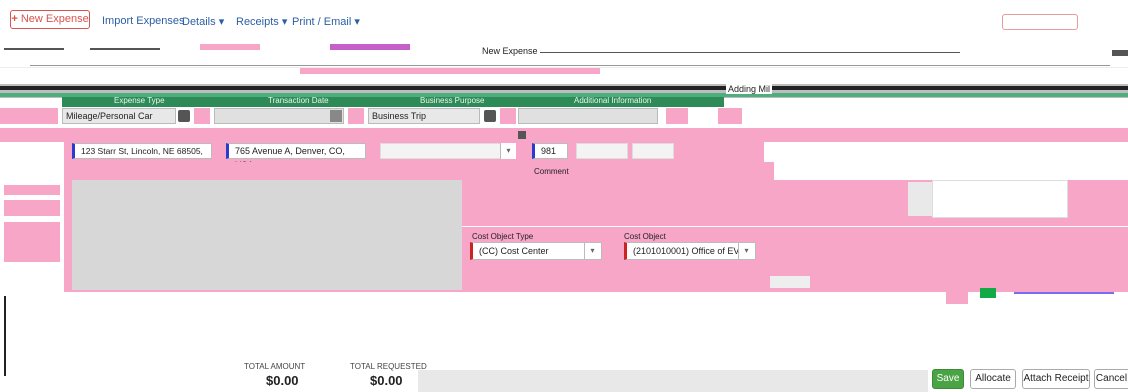 Image resolution: width=1128 pixels, height=392 pixels. What do you see at coordinates (551, 171) in the screenshot?
I see `comment-label: Comment` at bounding box center [551, 171].